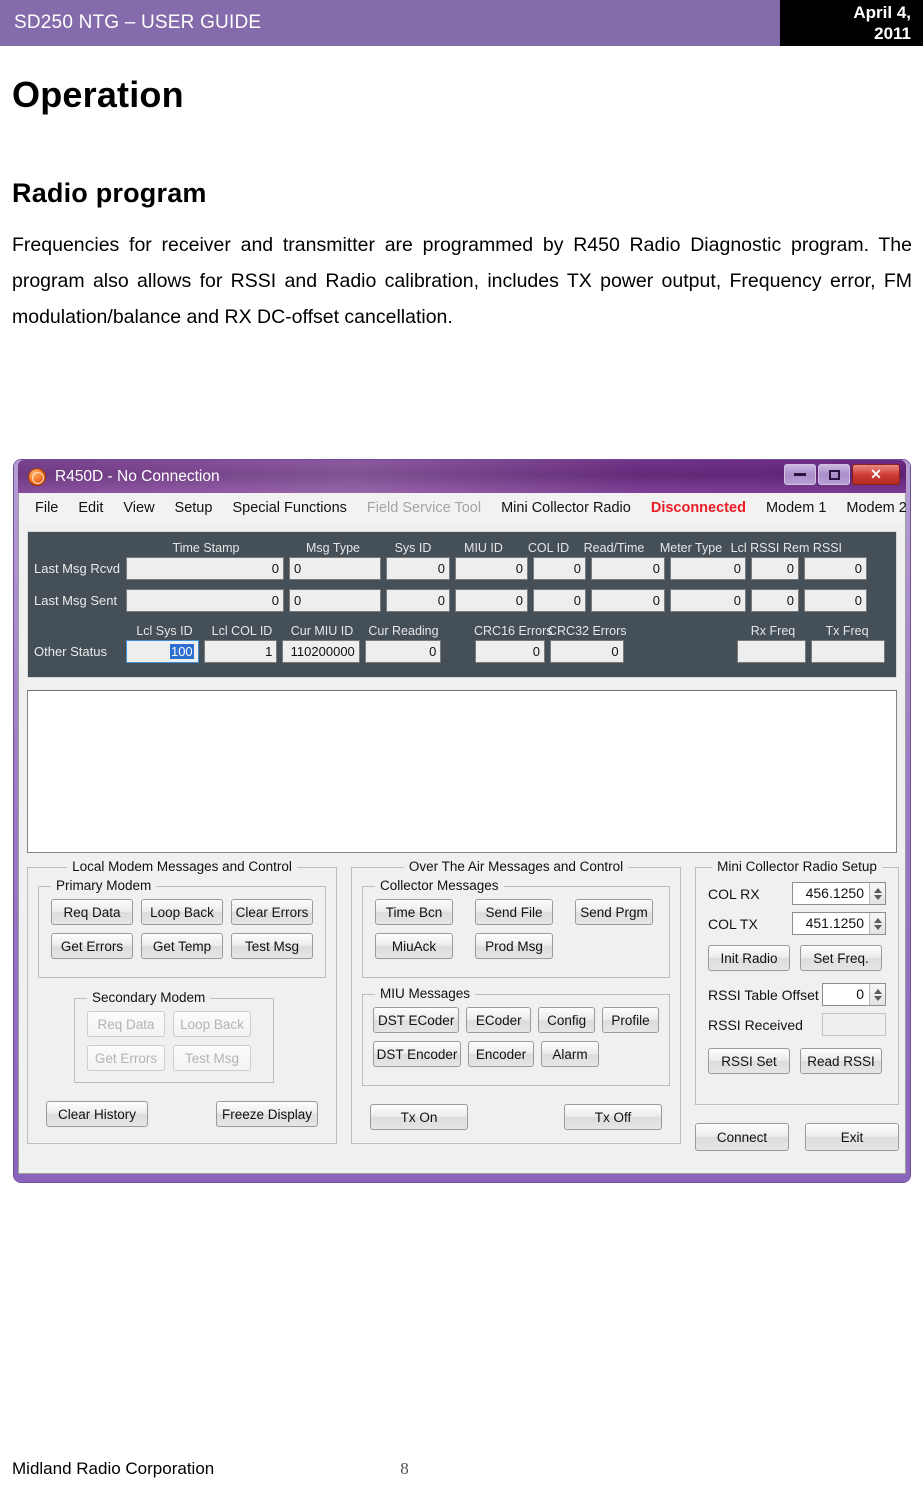 This screenshot has height=1497, width=923. Describe the element at coordinates (205, 600) in the screenshot. I see `field-sent-time-stamp: 0` at that location.